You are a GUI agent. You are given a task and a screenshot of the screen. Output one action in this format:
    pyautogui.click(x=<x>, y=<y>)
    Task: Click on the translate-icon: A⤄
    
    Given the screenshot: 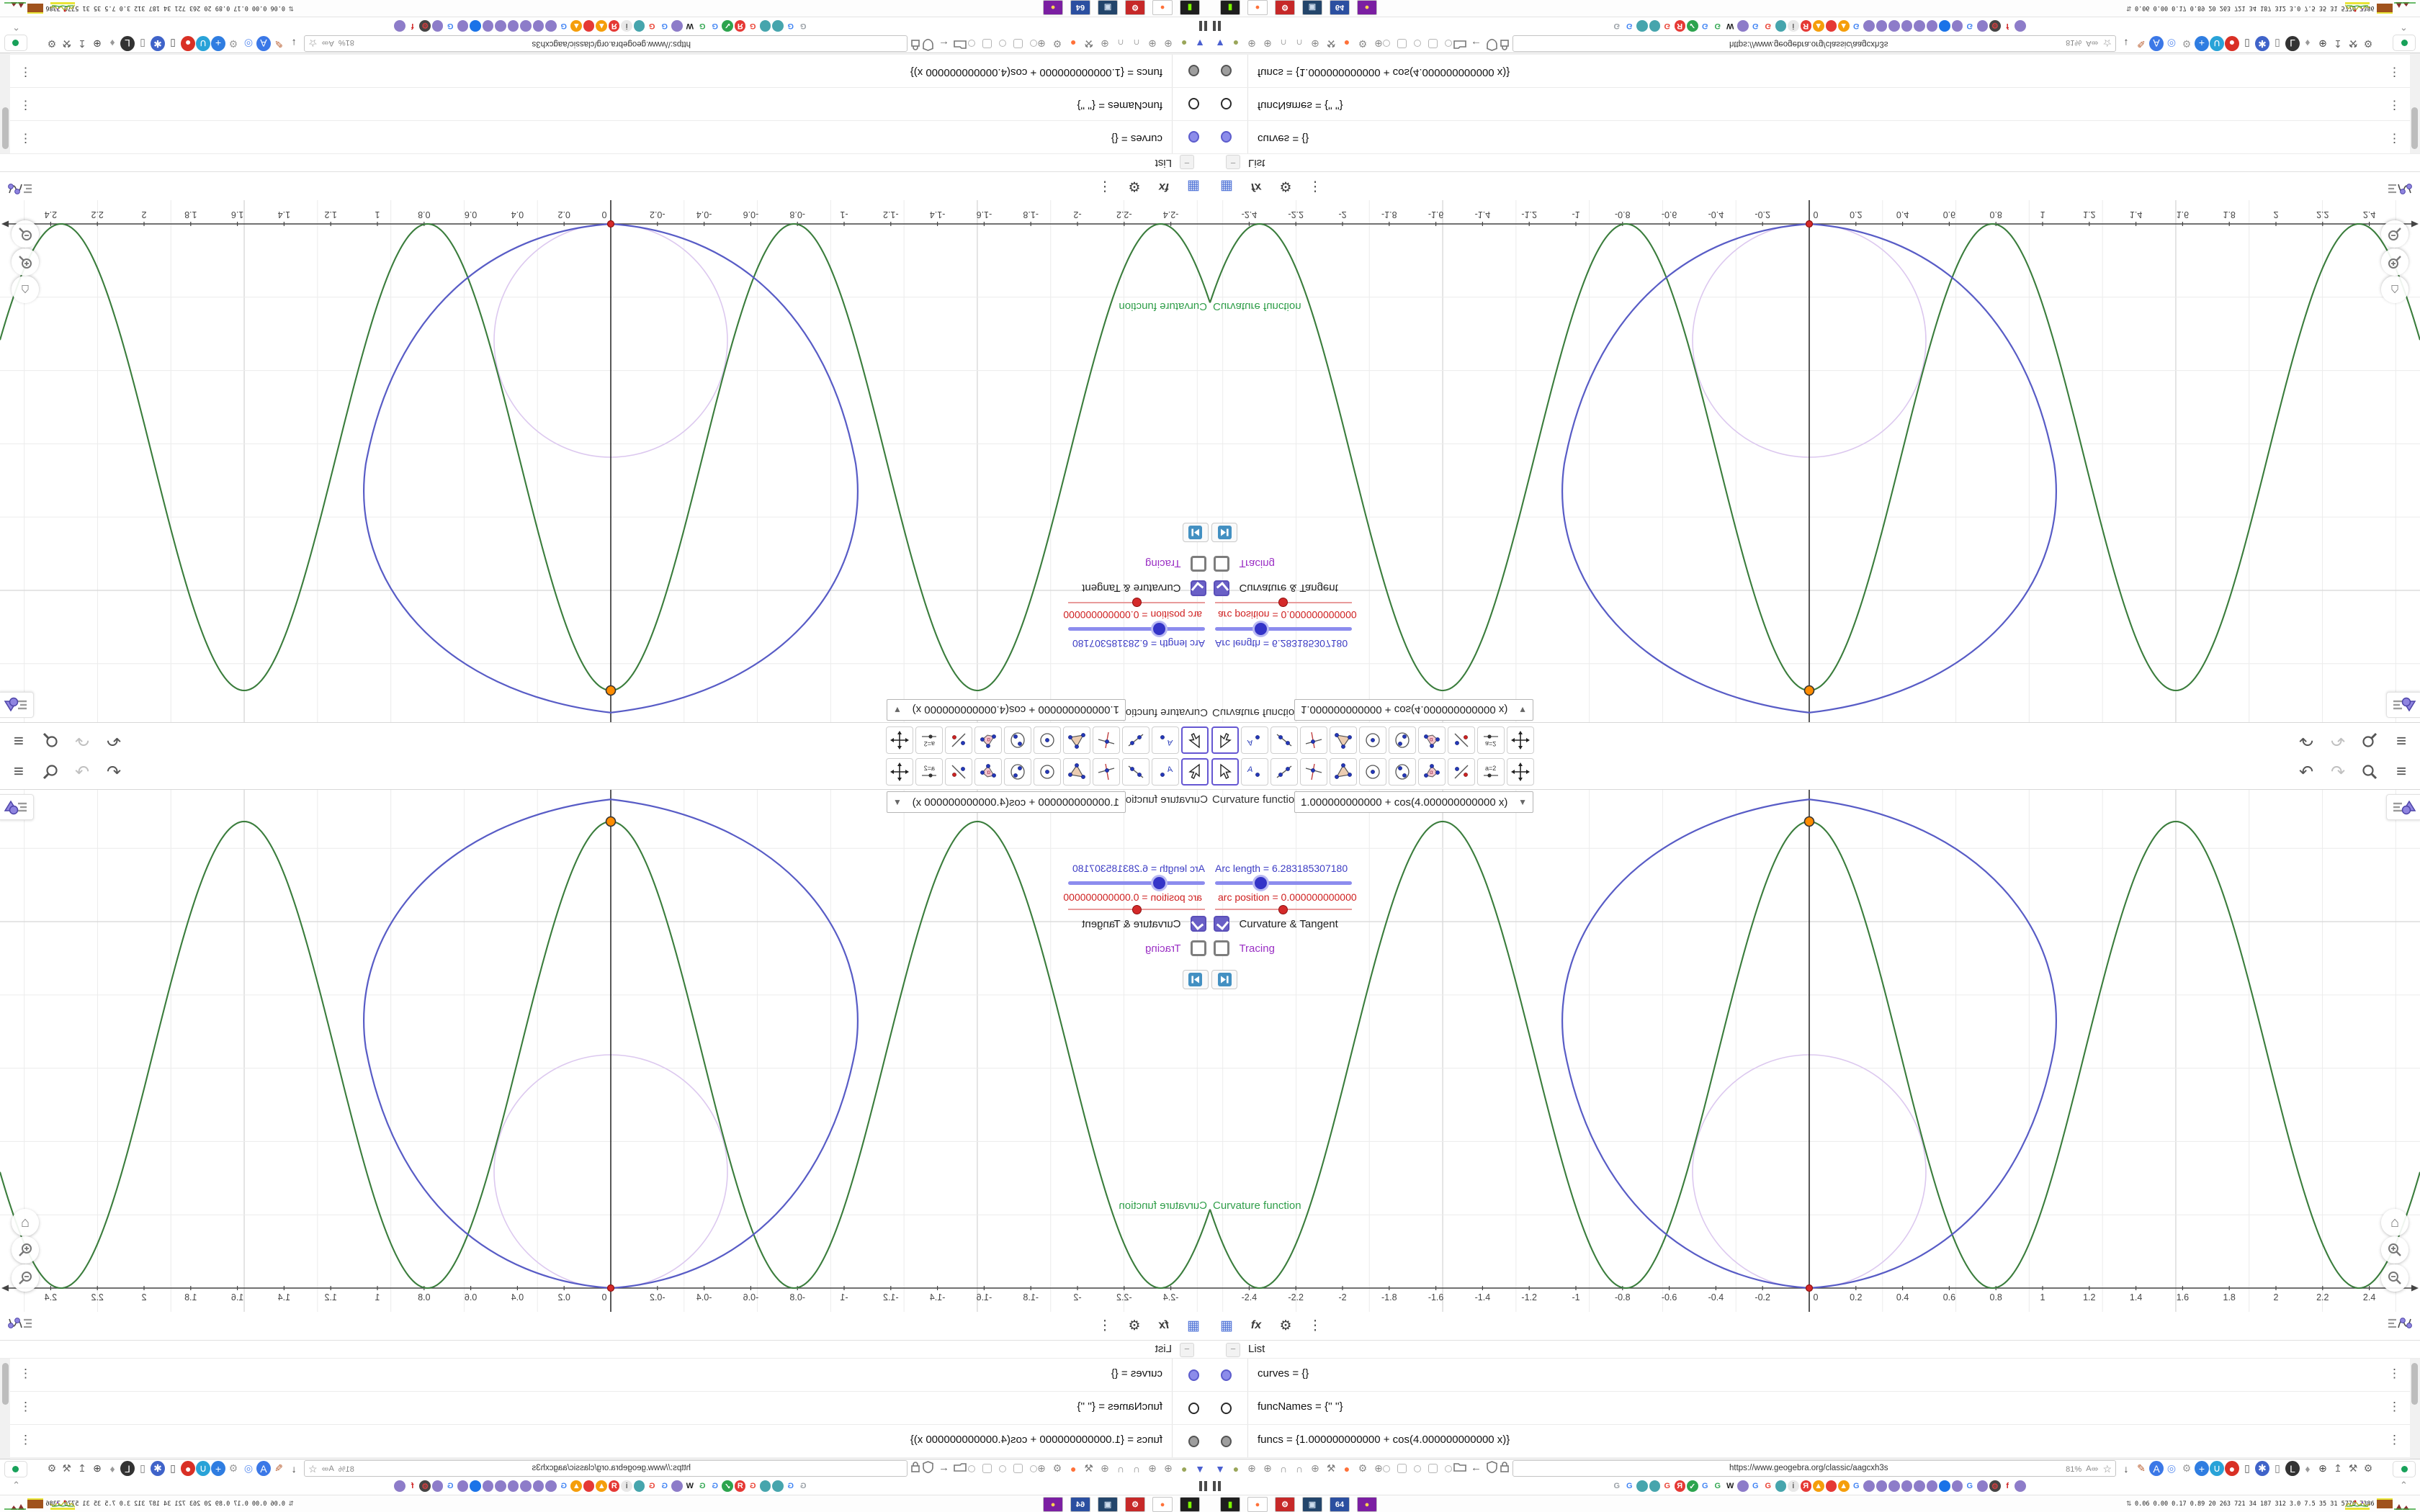 What is the action you would take?
    pyautogui.click(x=328, y=1469)
    